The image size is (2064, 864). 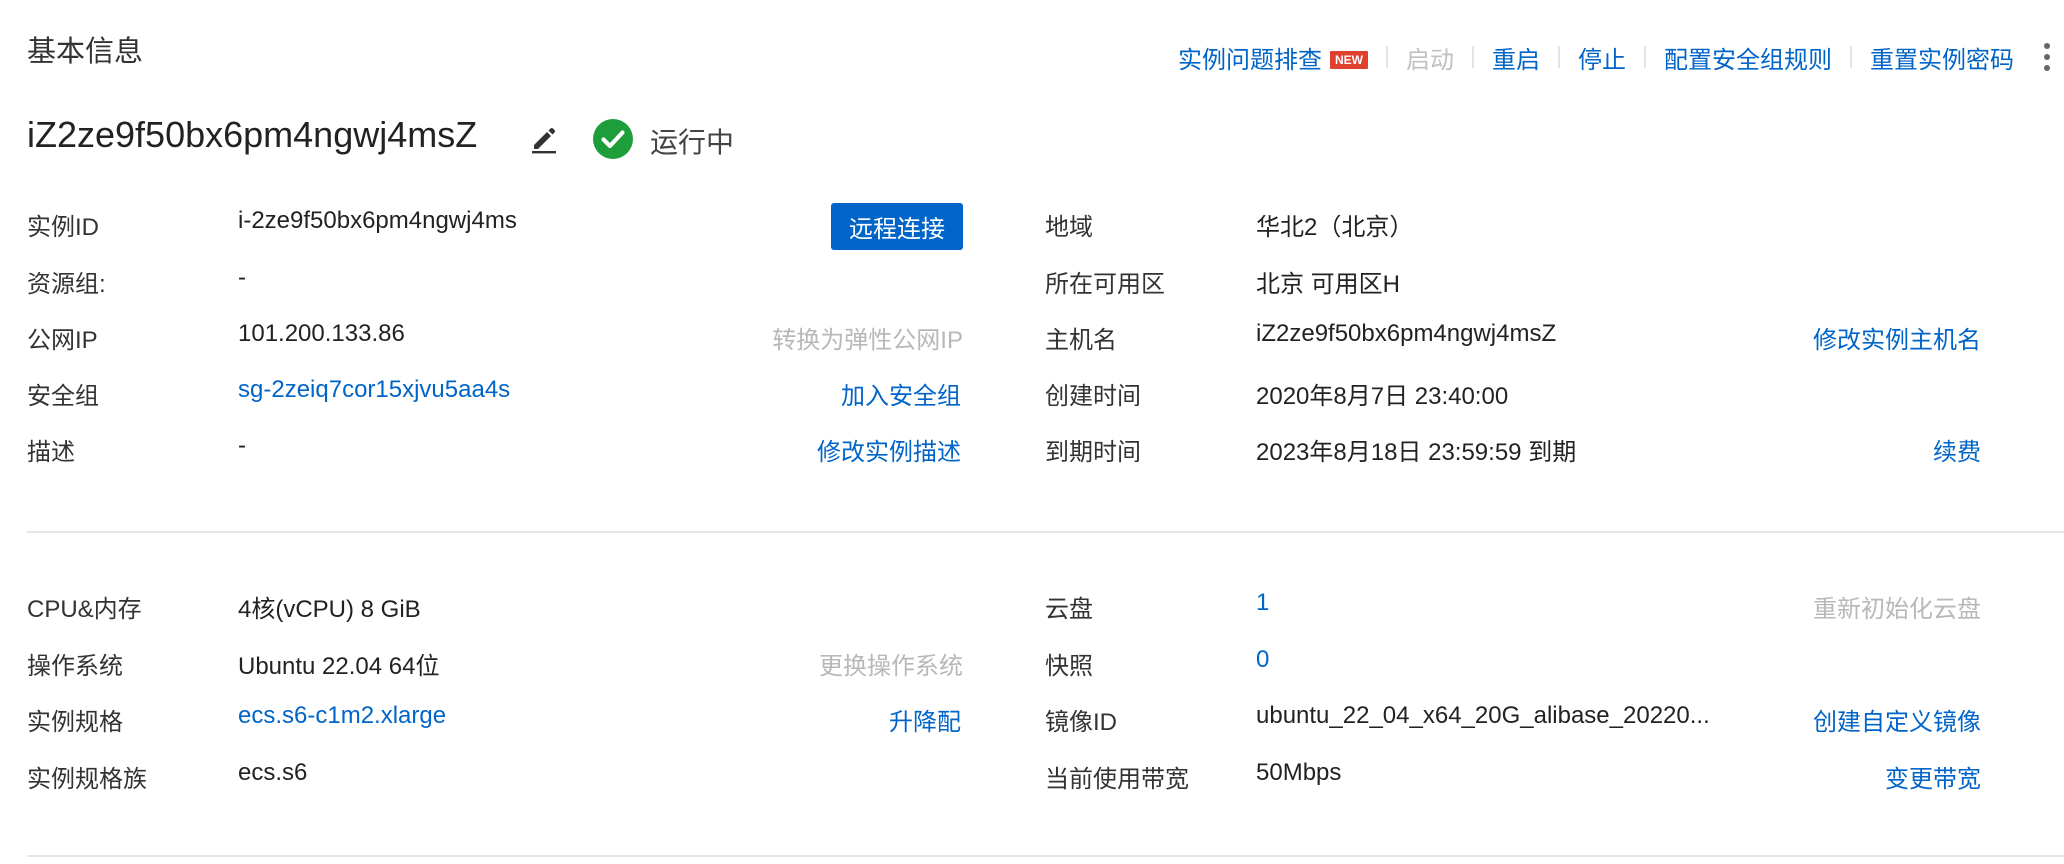 I want to click on security-group-link: sg-2zeiq7cor15xjvu5aa4s, so click(x=374, y=390).